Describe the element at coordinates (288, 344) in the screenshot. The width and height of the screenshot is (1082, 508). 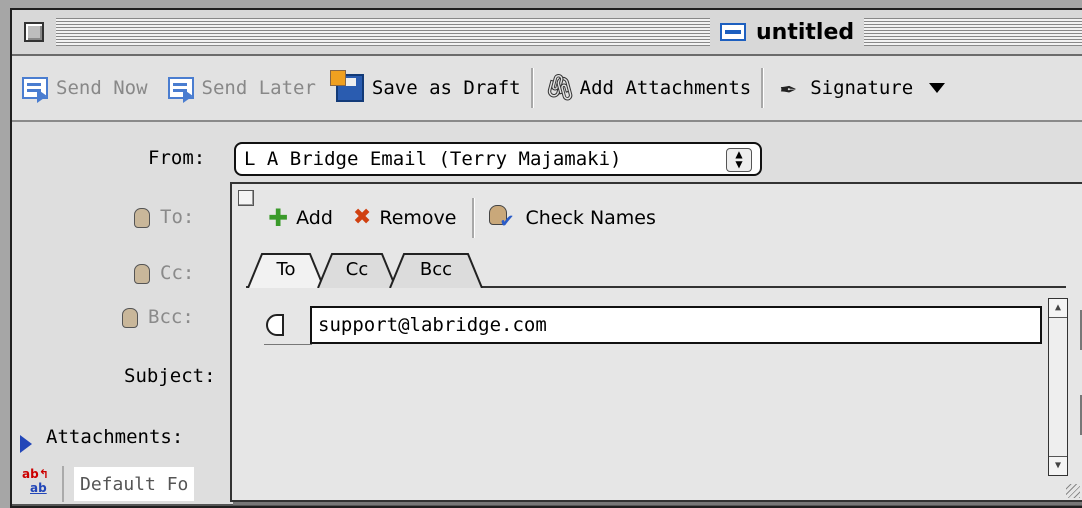
I see `row-divider` at that location.